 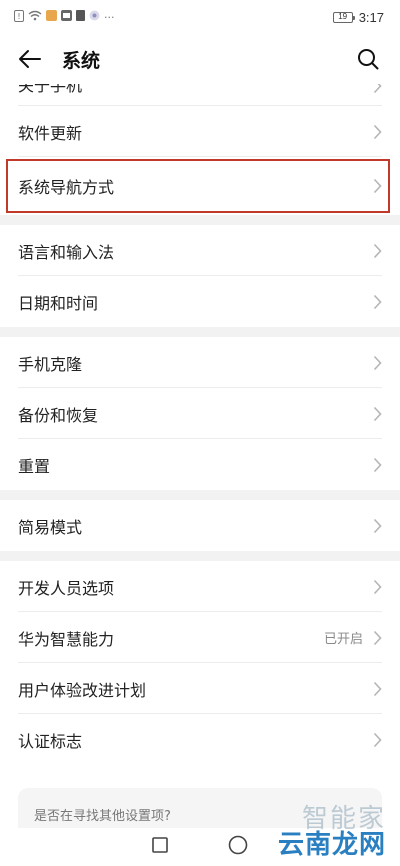 What do you see at coordinates (343, 819) in the screenshot?
I see `watermark-top: 智能家` at bounding box center [343, 819].